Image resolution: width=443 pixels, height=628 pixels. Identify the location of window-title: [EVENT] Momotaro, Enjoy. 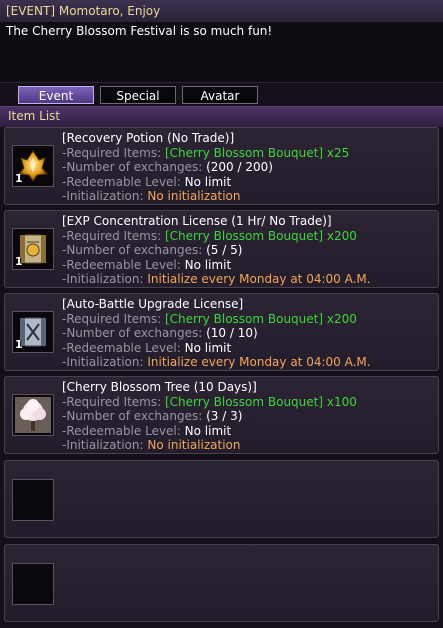
(83, 11).